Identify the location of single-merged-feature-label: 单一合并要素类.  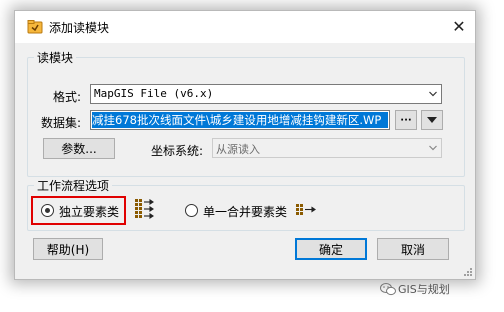
(245, 211).